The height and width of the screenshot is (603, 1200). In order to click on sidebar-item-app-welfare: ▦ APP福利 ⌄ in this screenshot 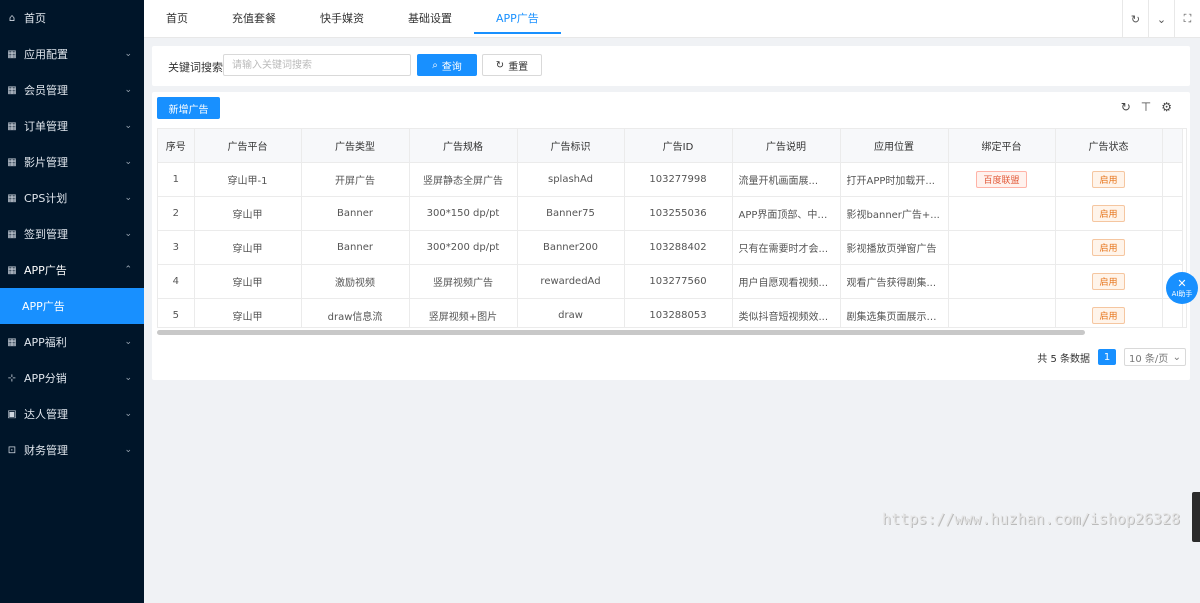, I will do `click(72, 342)`.